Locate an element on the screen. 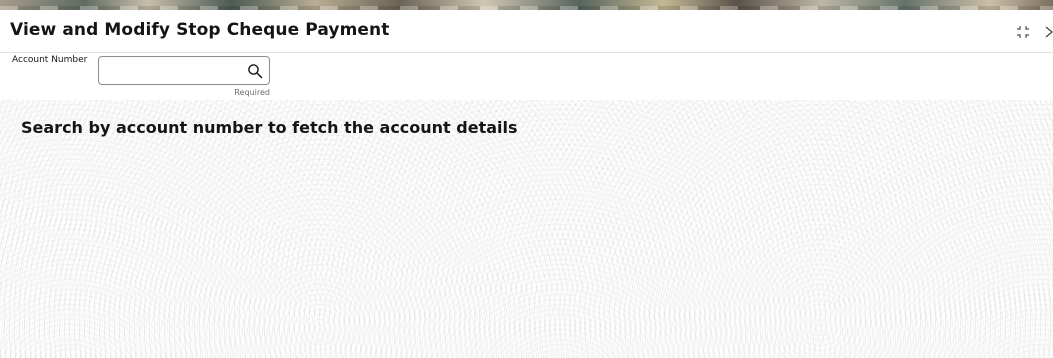 This screenshot has height=358, width=1053. page-header: View and Modify Stop Cheque Payment is located at coordinates (526, 31).